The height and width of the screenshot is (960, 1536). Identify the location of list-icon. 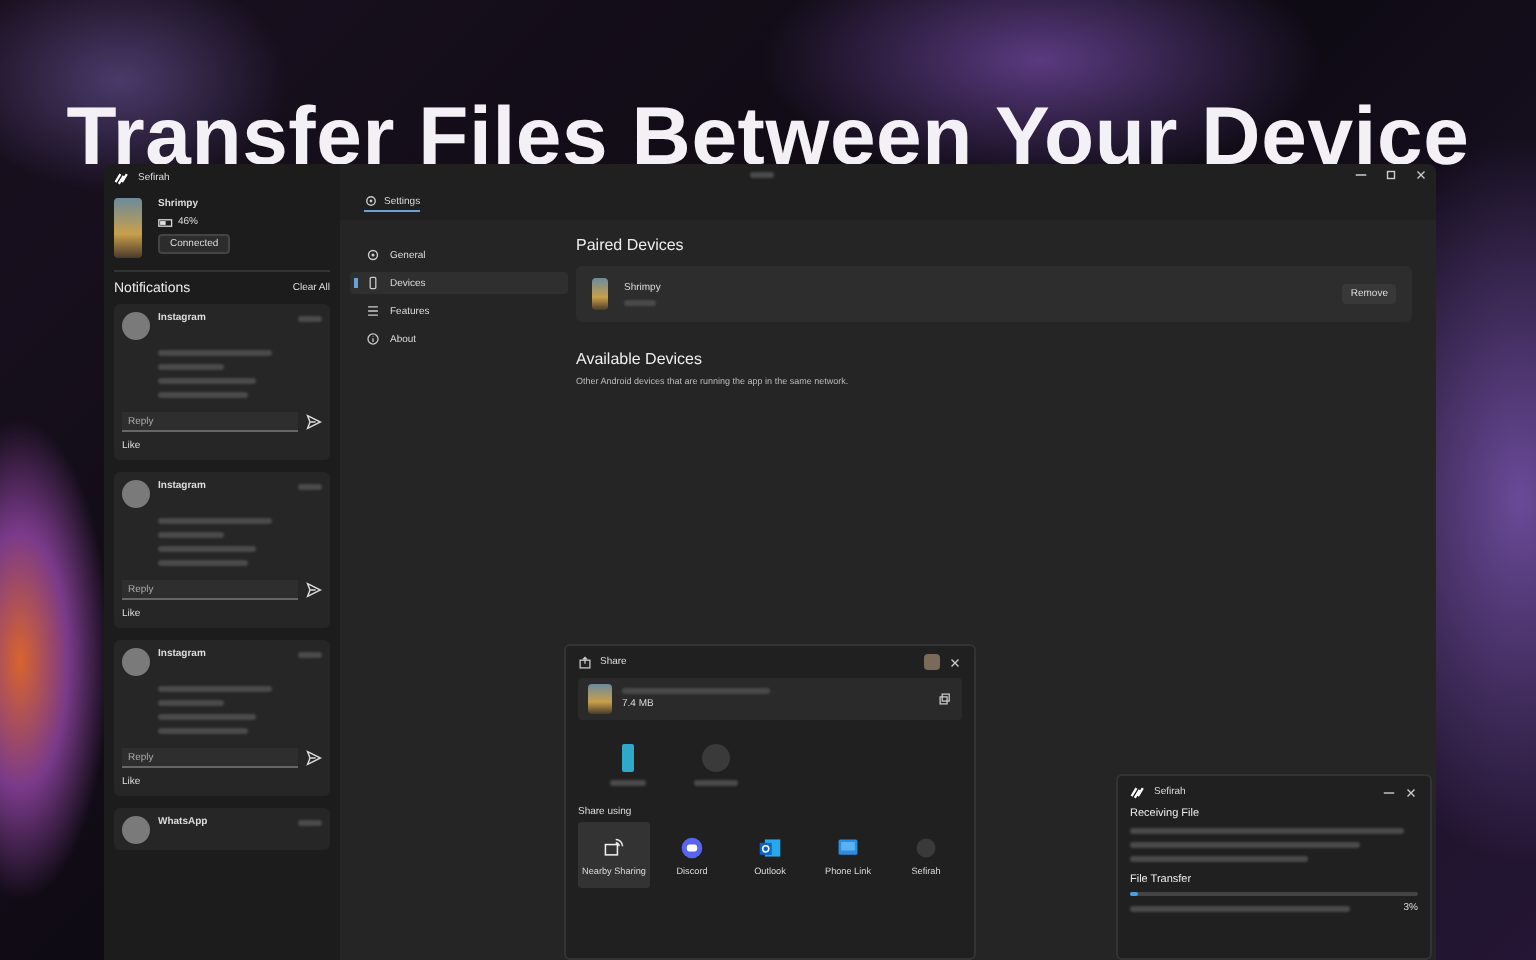
(373, 311).